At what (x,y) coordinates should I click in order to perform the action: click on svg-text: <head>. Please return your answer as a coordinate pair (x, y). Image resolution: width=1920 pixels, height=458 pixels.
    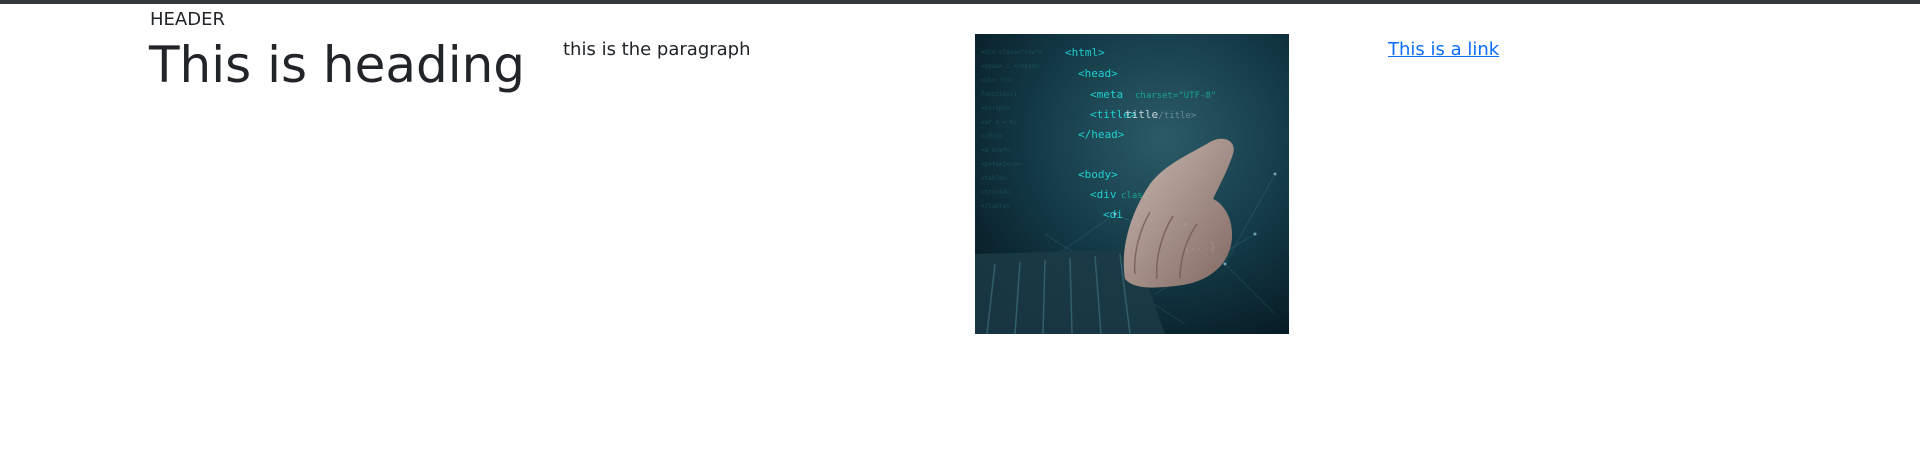
    Looking at the image, I should click on (1098, 73).